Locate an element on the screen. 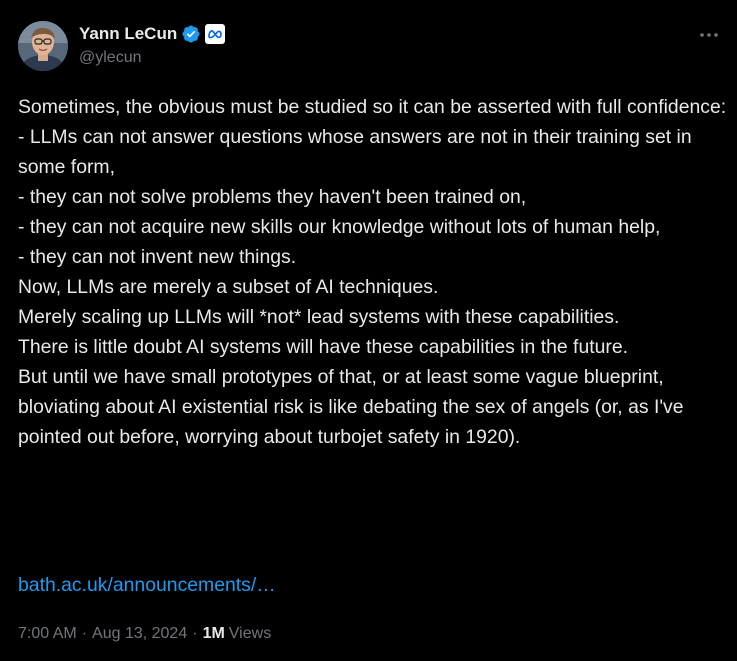  avatar-photo is located at coordinates (43, 46).